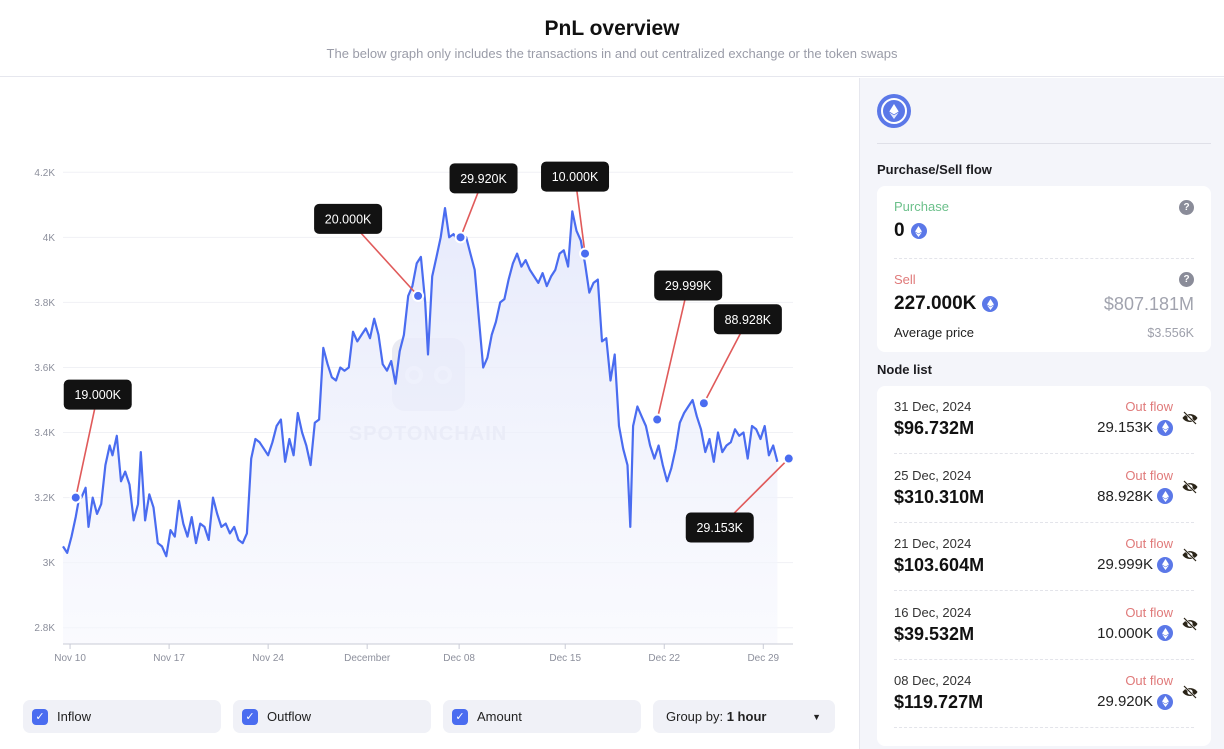 The width and height of the screenshot is (1224, 749). I want to click on node-amount: 29.999K, so click(1135, 564).